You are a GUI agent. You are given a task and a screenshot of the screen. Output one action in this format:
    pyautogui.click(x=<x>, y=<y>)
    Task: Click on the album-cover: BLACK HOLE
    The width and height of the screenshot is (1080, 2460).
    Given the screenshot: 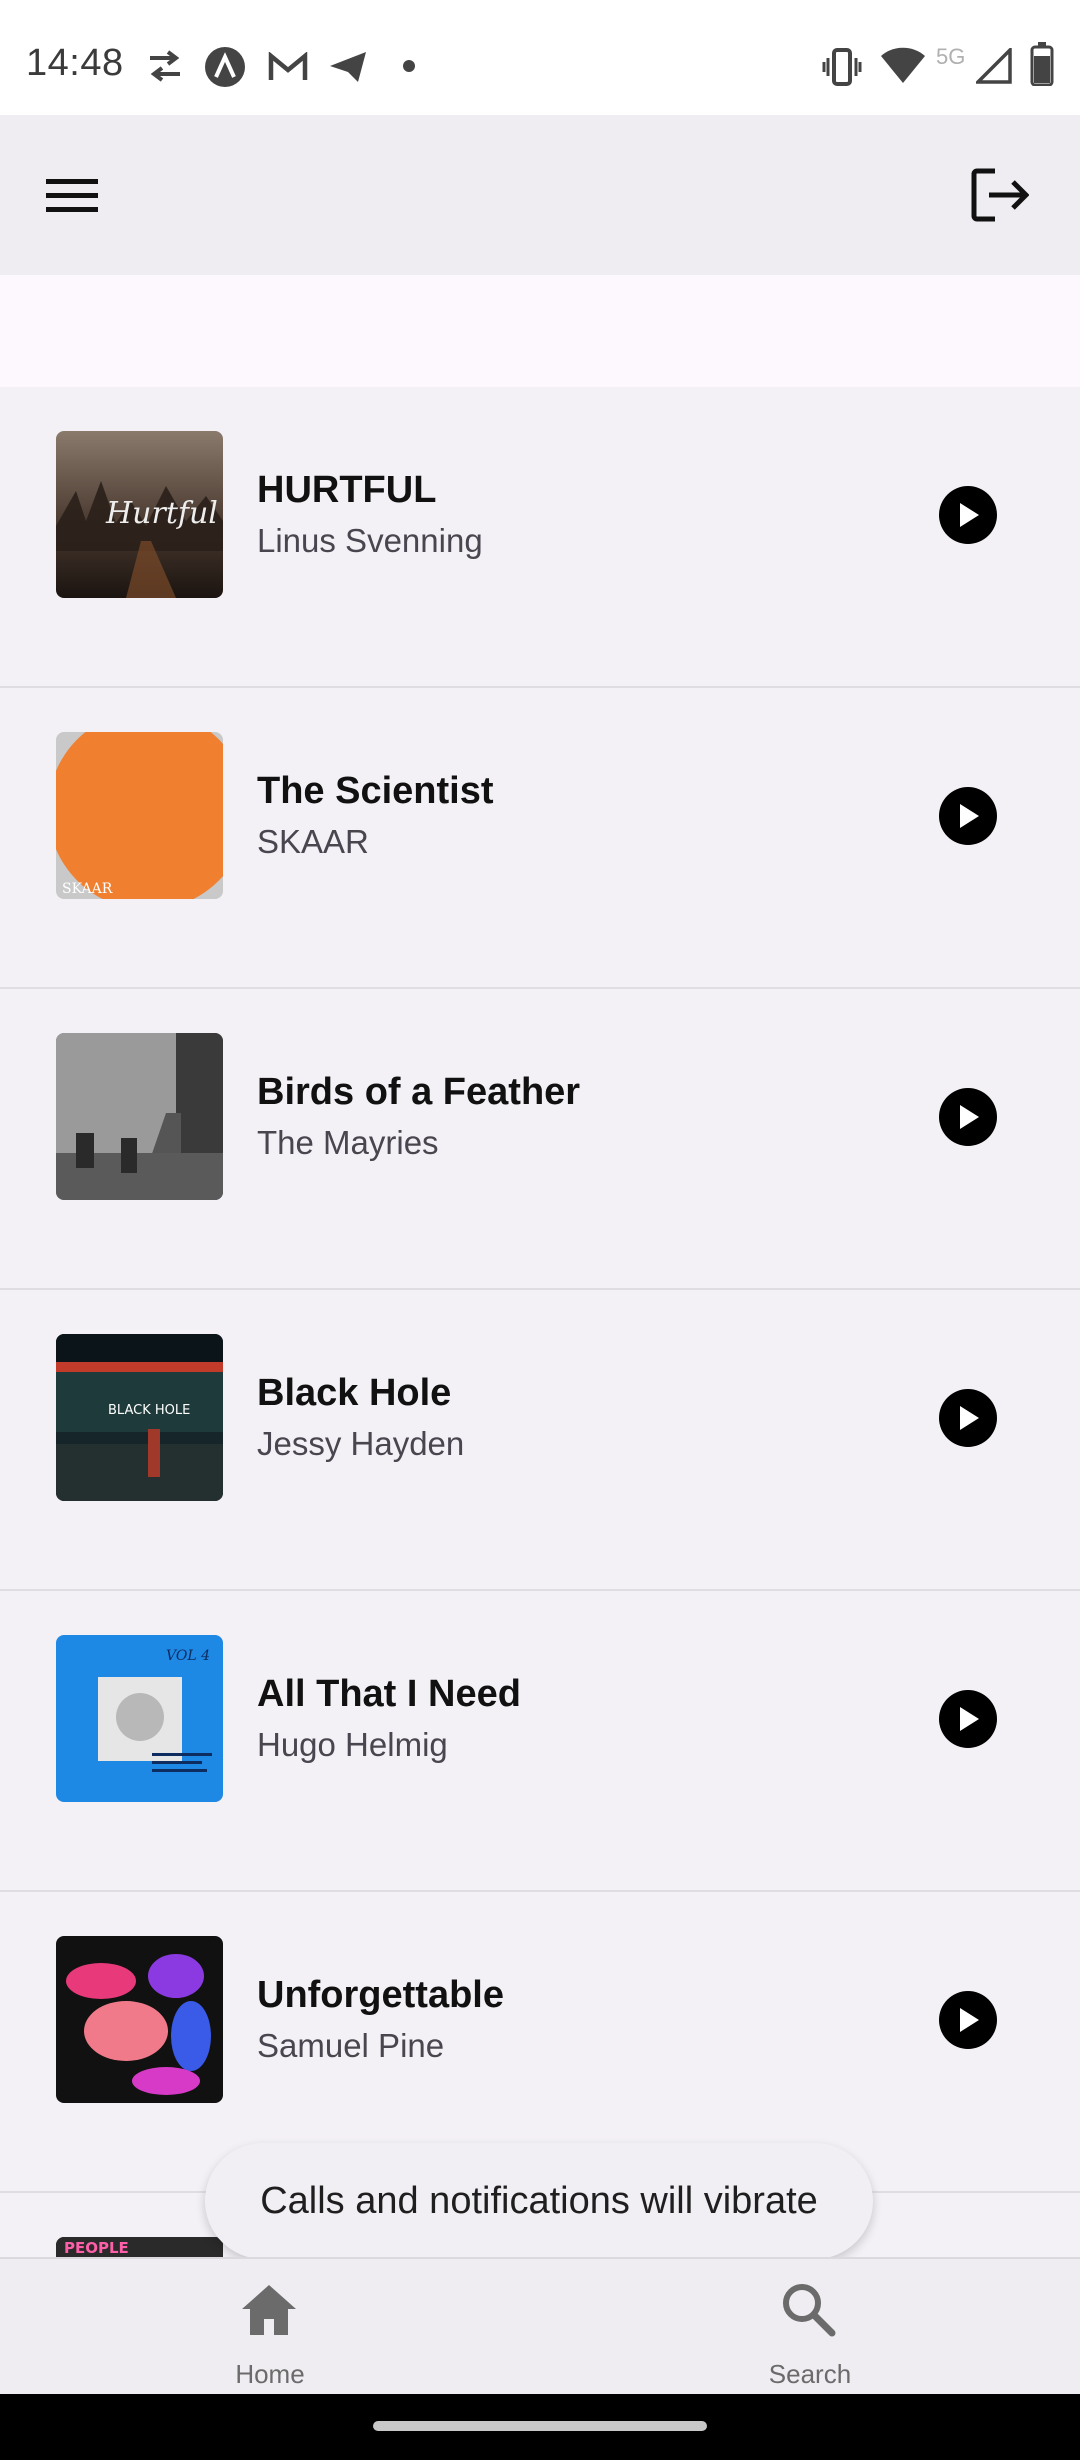 What is the action you would take?
    pyautogui.click(x=139, y=1417)
    